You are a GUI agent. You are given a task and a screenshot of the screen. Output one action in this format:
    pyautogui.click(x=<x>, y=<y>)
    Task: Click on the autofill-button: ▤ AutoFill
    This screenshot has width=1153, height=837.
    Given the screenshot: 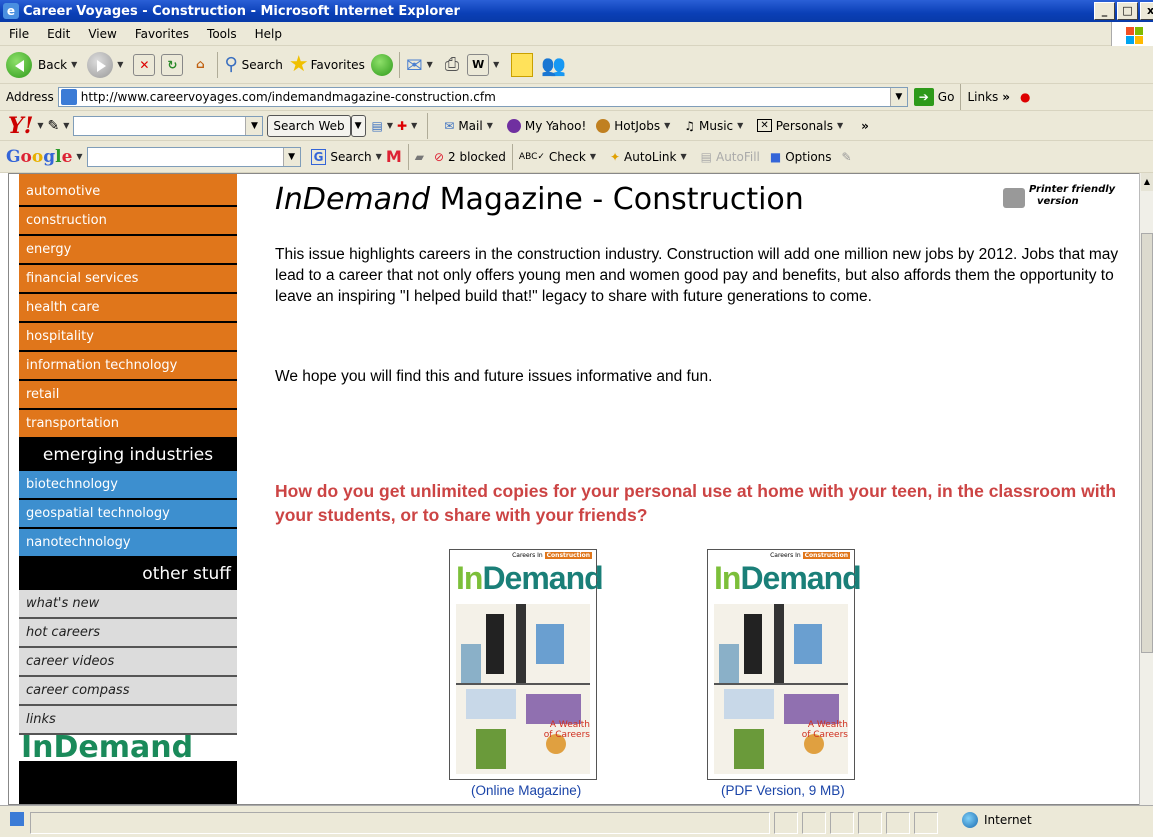 What is the action you would take?
    pyautogui.click(x=730, y=157)
    